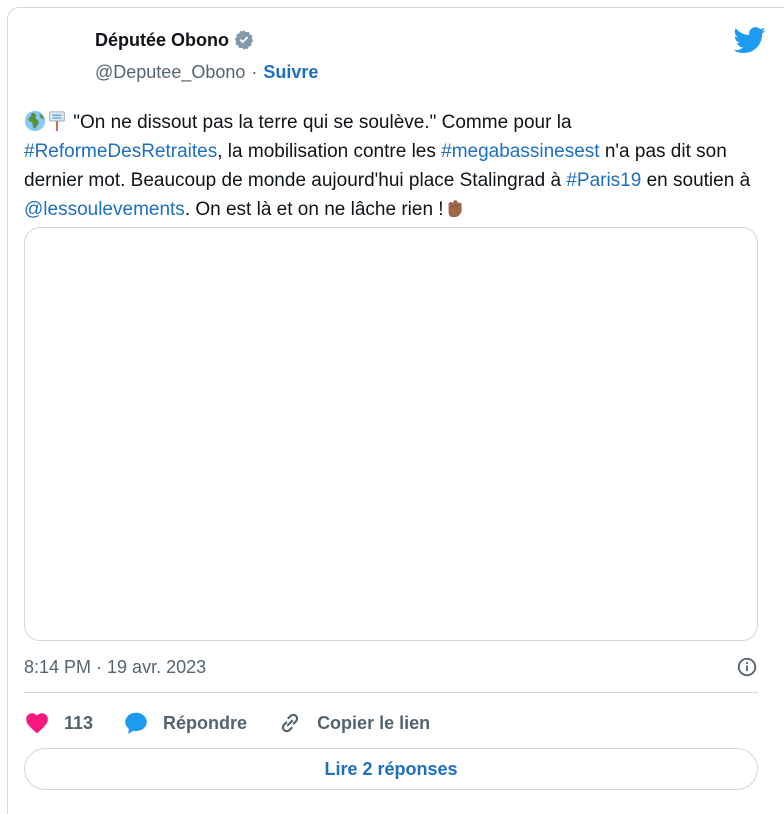 The height and width of the screenshot is (814, 784). What do you see at coordinates (314, 209) in the screenshot?
I see `tweet-seg-8: . On est là et on ne lâche rien !` at bounding box center [314, 209].